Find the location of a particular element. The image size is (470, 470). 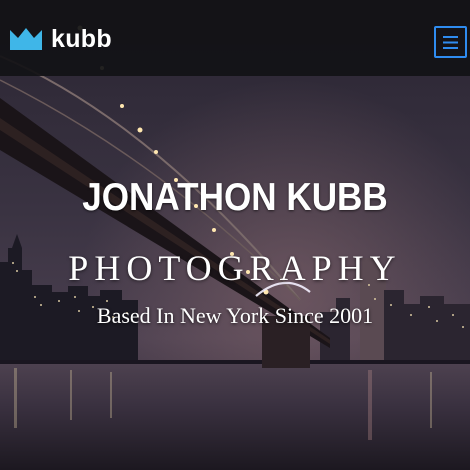

brand-name: kubb is located at coordinates (81, 39).